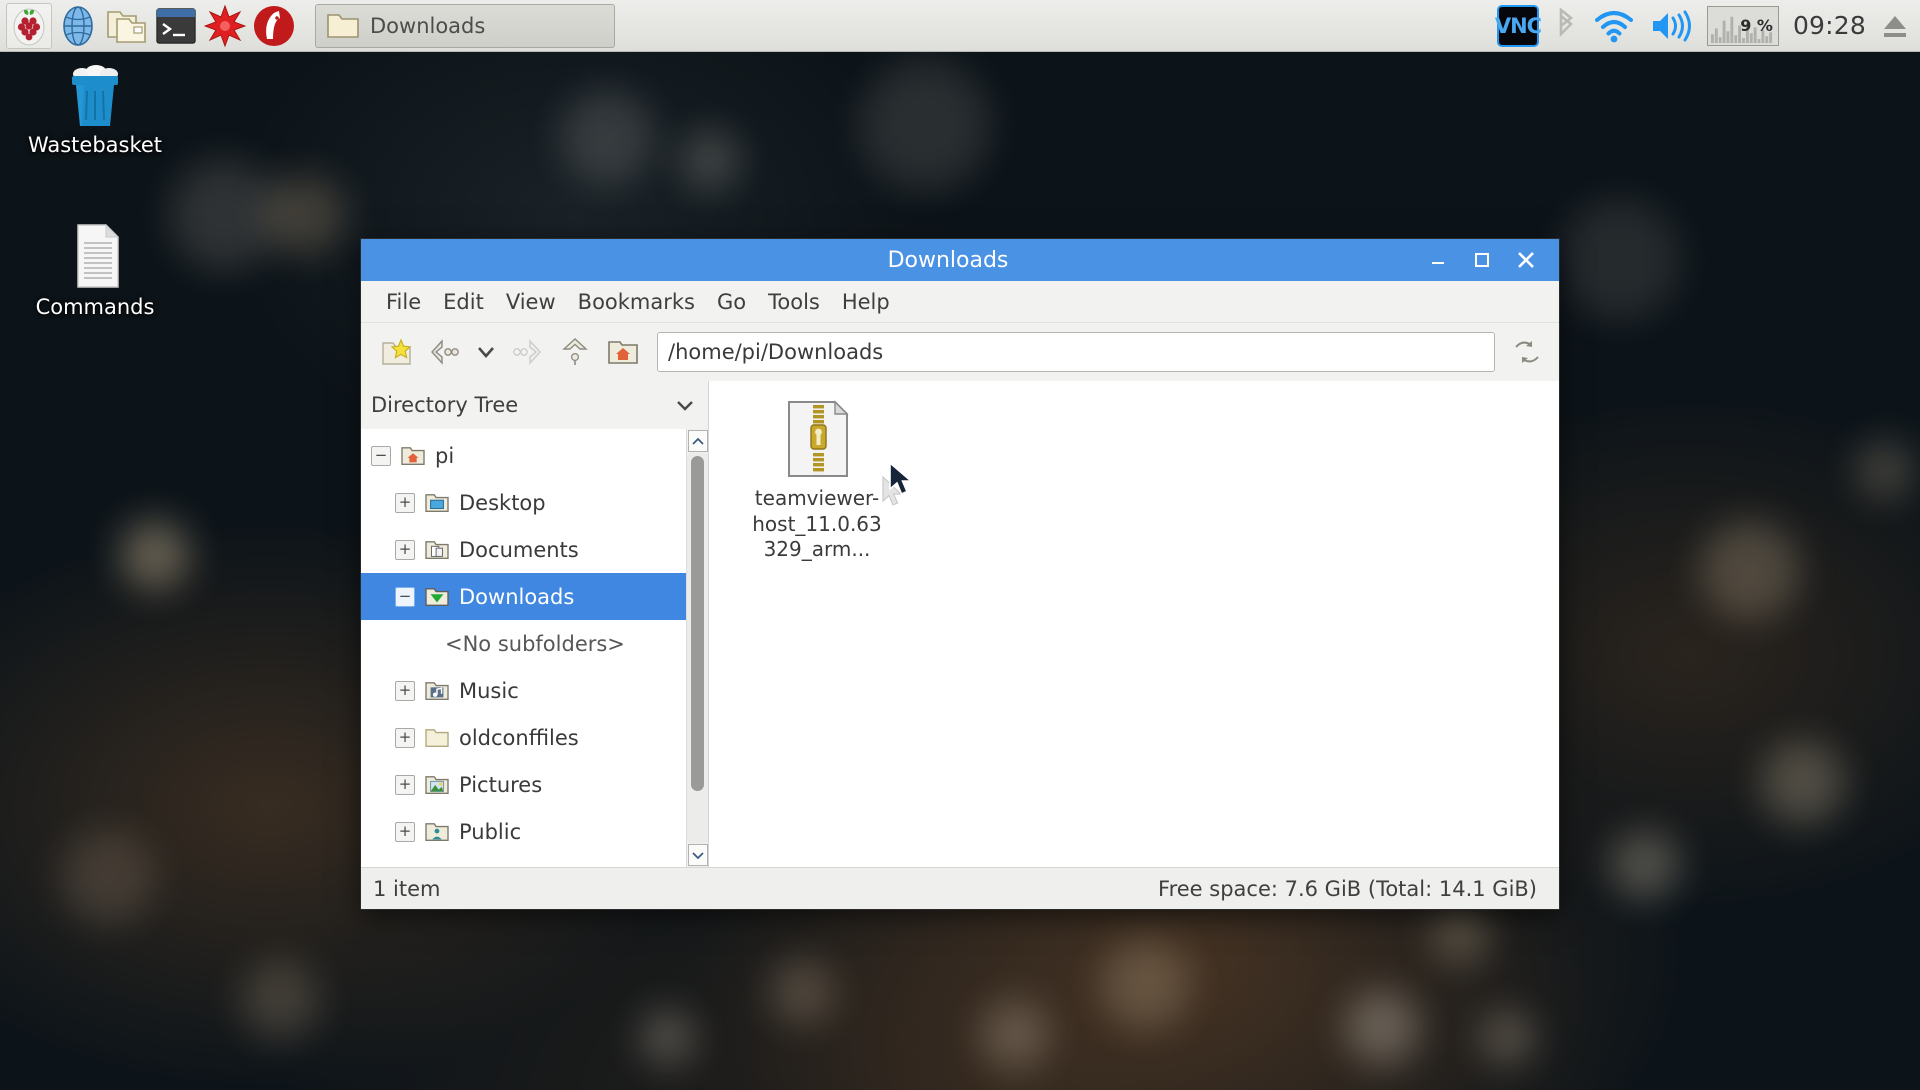 Image resolution: width=1920 pixels, height=1090 pixels. Describe the element at coordinates (697, 855) in the screenshot. I see `scroll-down-button` at that location.